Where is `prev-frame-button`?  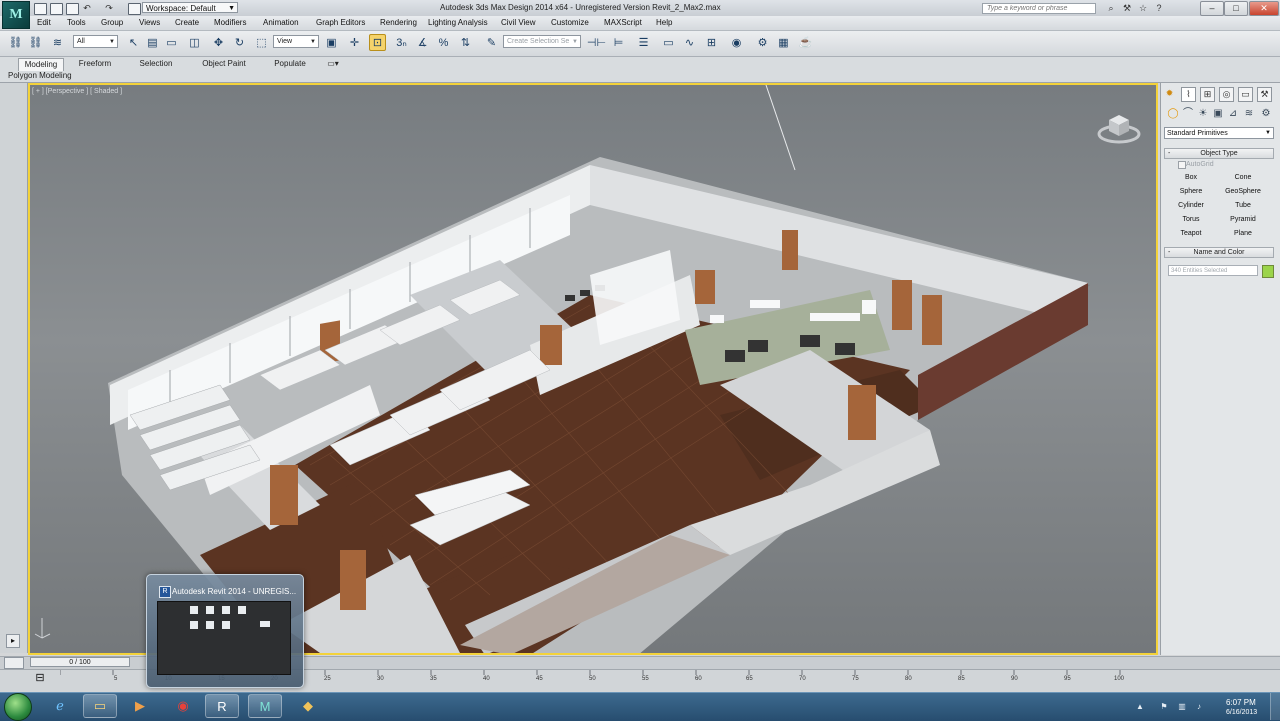 prev-frame-button is located at coordinates (14, 663).